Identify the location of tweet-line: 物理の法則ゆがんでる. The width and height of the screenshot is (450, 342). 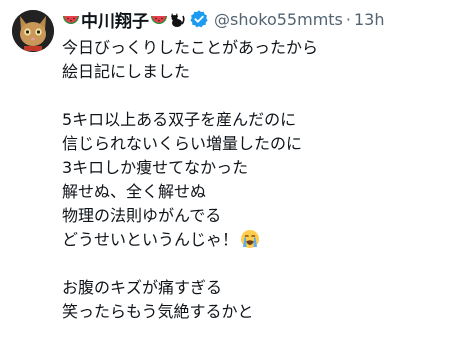
(142, 215).